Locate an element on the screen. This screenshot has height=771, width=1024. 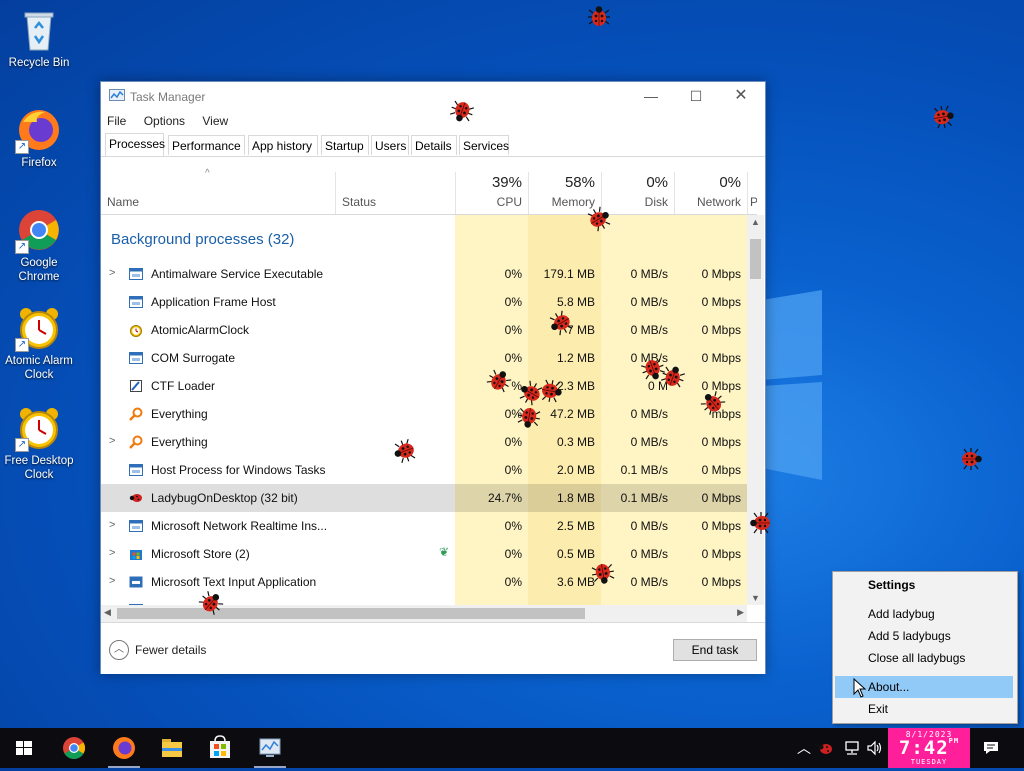
tab-processes: Processes is located at coordinates (135, 144).